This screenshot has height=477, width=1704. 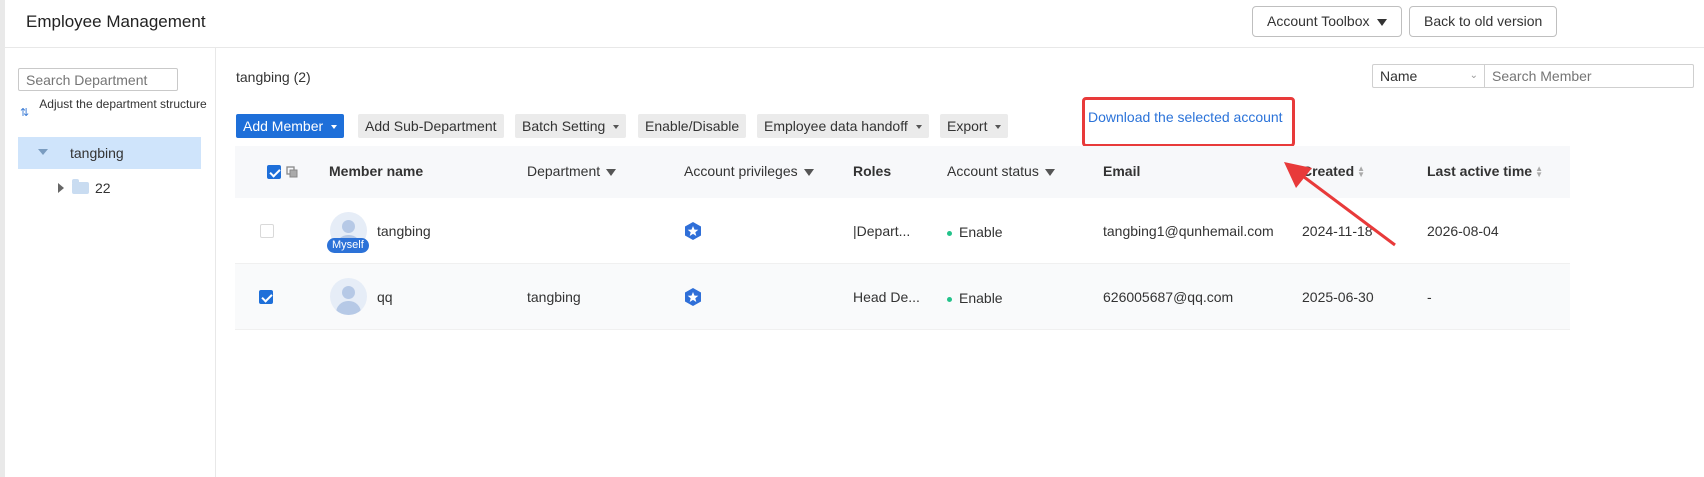 I want to click on add-member-label: Add Member, so click(x=283, y=126).